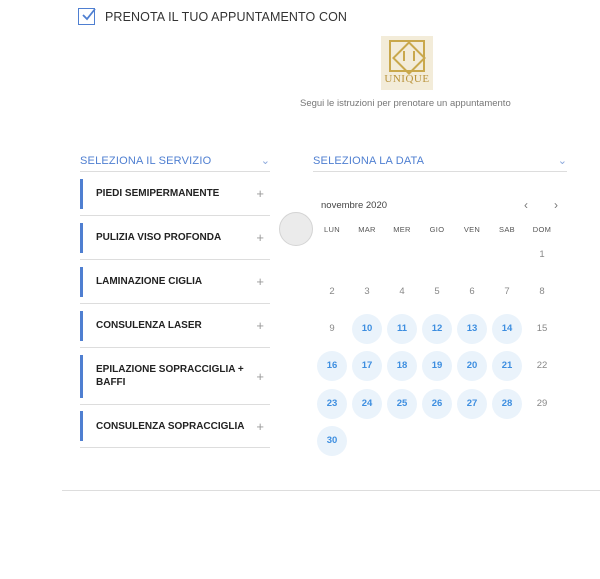  I want to click on brand-logo: UNIQUE, so click(407, 63).